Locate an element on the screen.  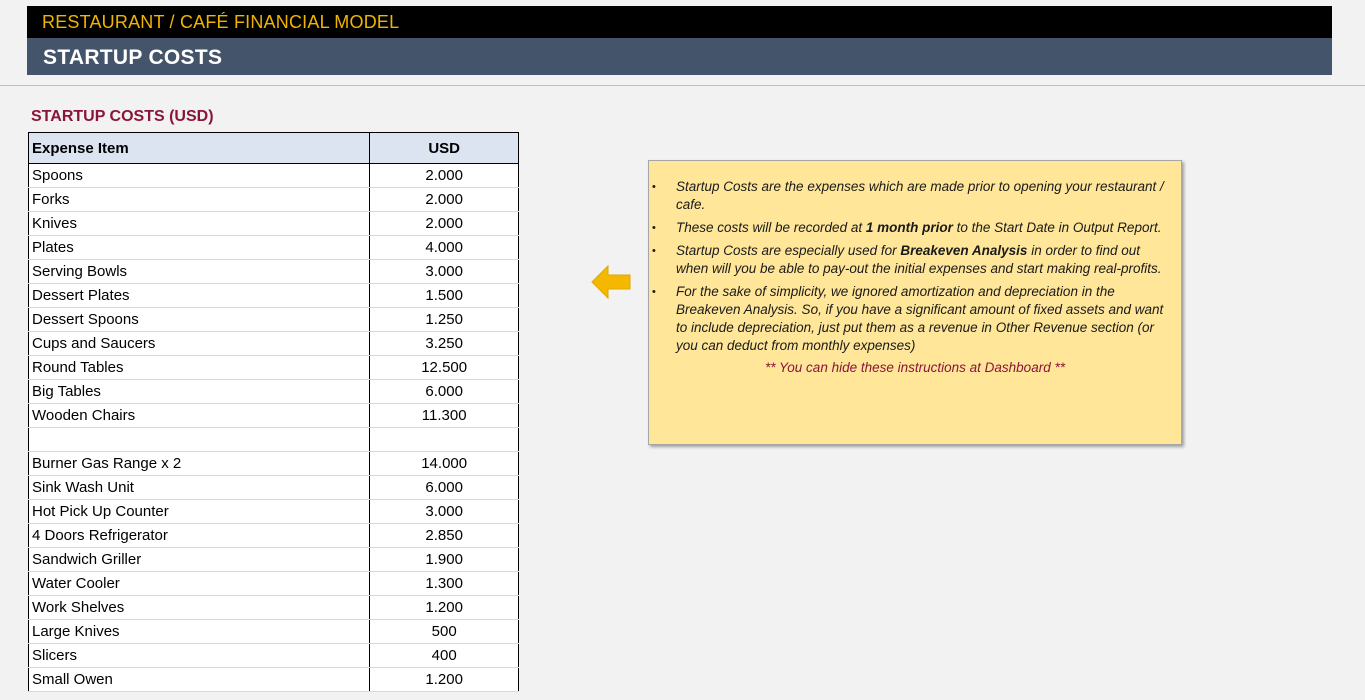
instruction-text: Startup Costs are especially used for is located at coordinates (788, 250).